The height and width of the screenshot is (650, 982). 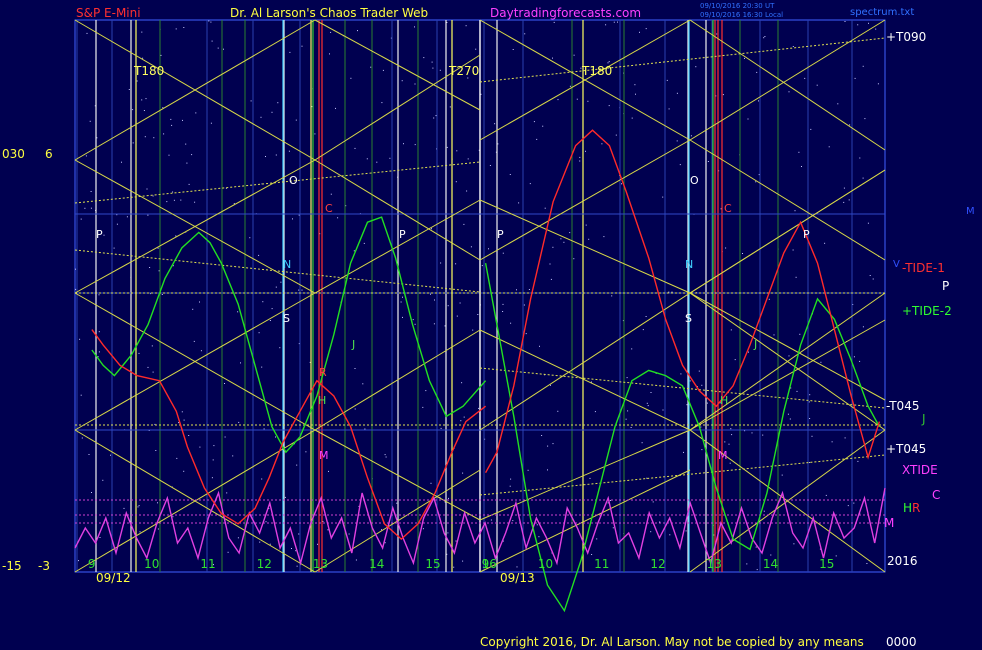 I want to click on transit-label-3: T180, so click(x=596, y=71).